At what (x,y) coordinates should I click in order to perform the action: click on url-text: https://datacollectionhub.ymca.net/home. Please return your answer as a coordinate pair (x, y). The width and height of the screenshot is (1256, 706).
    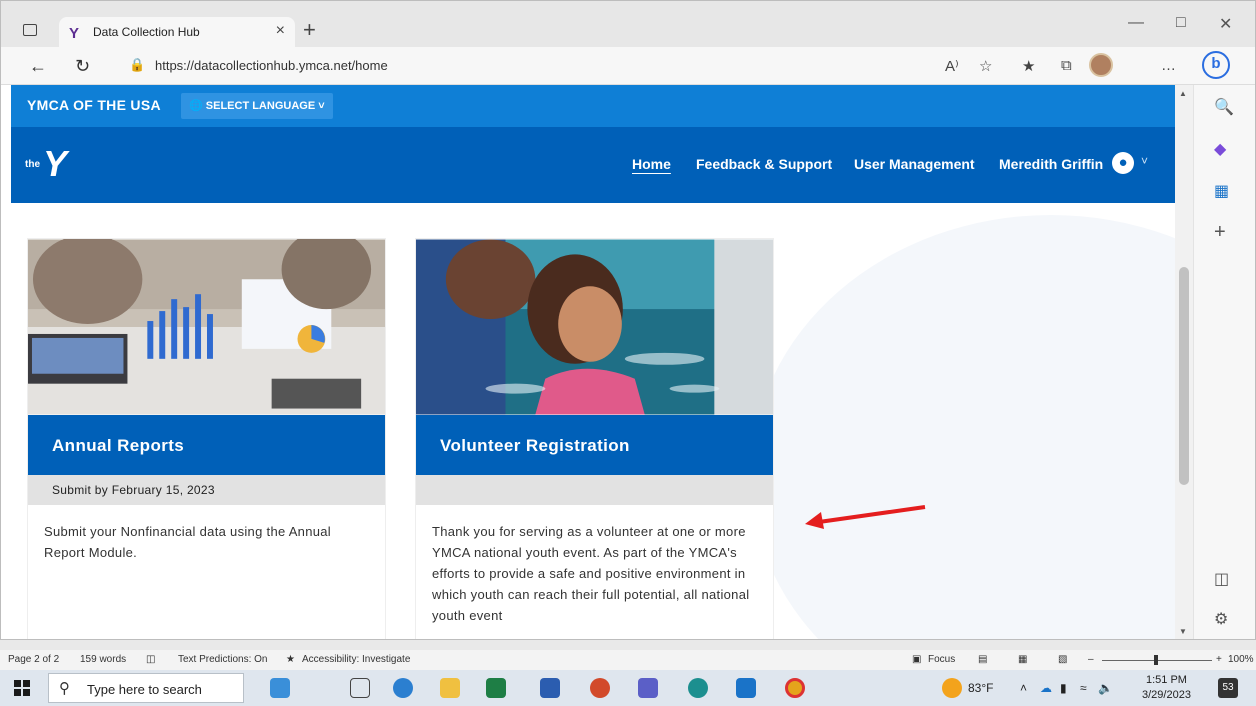
    Looking at the image, I should click on (271, 65).